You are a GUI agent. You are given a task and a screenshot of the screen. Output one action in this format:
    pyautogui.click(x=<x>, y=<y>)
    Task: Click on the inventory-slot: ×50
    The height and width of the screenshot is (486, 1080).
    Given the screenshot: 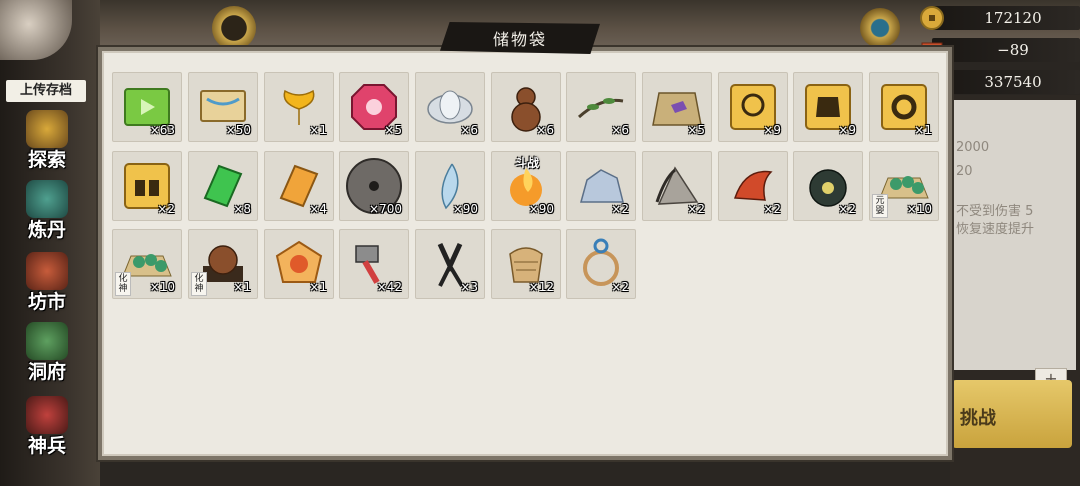 What is the action you would take?
    pyautogui.click(x=223, y=107)
    